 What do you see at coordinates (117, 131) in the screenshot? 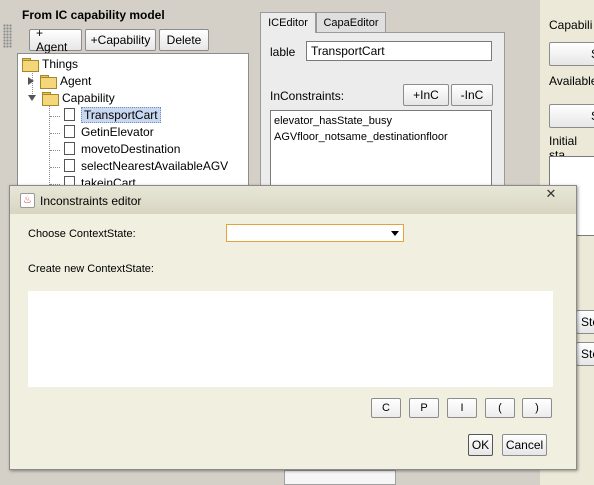
I see `tree-item-label: GetinElevator` at bounding box center [117, 131].